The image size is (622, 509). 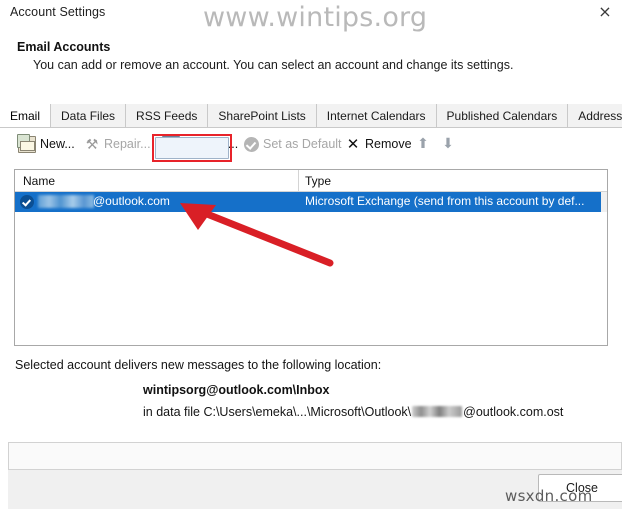 I want to click on set-as-default-button: Set as Default, so click(x=293, y=144).